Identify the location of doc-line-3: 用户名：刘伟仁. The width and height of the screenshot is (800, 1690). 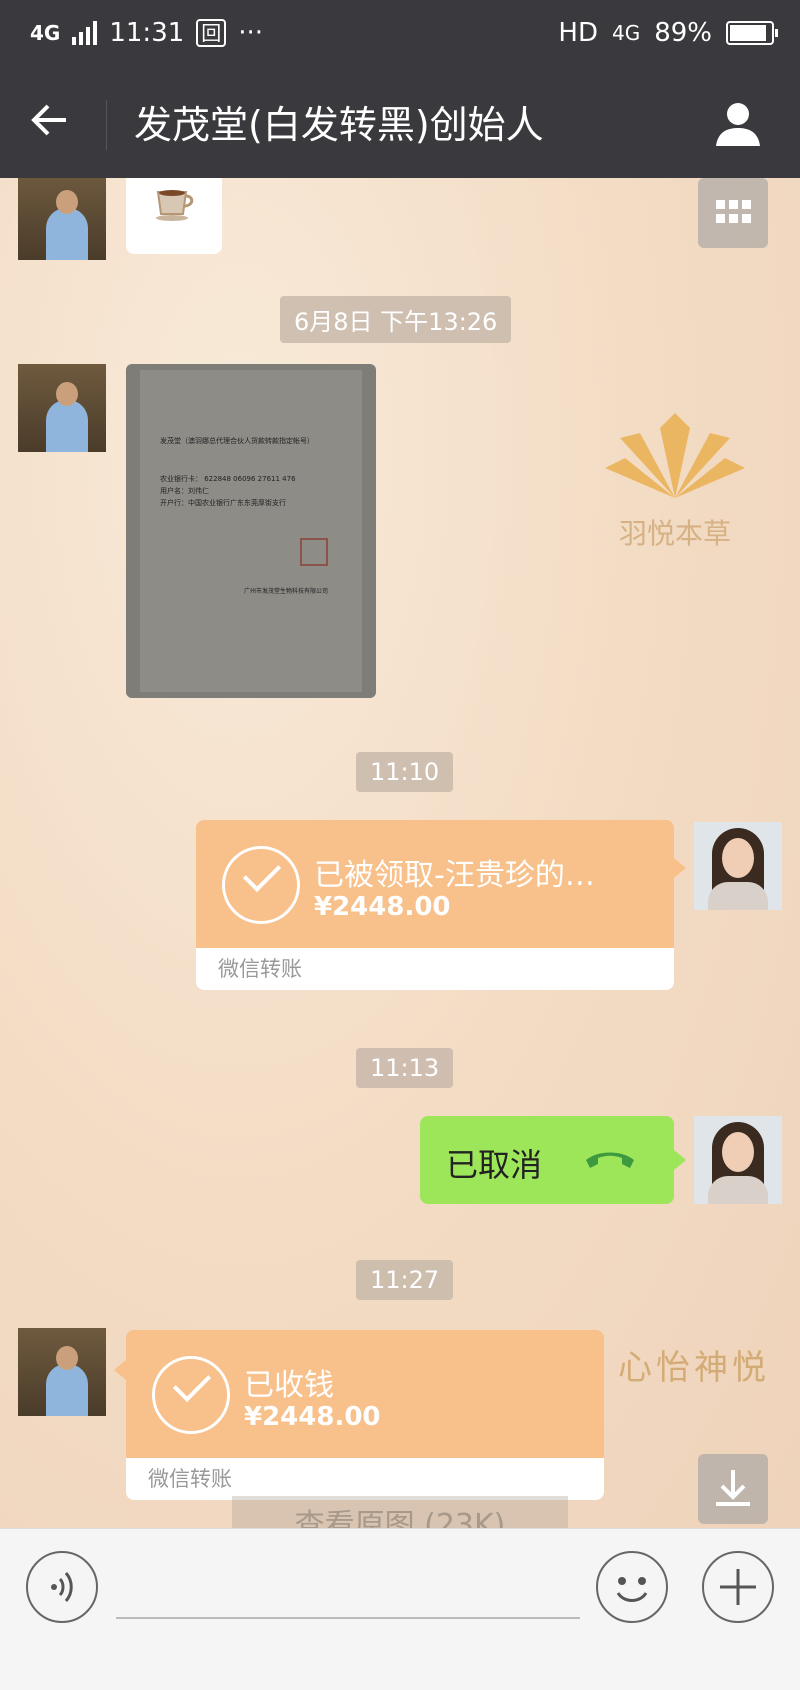
(184, 491).